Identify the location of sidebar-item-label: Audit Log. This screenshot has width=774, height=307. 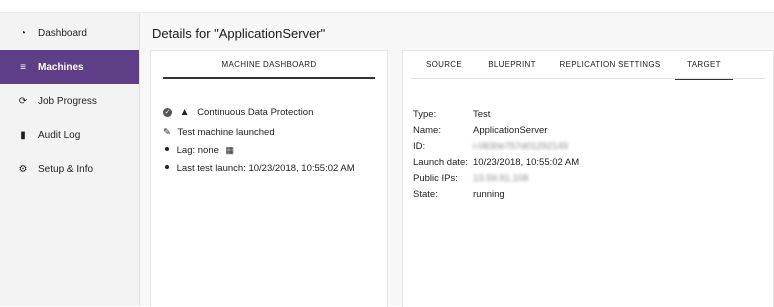
(59, 135).